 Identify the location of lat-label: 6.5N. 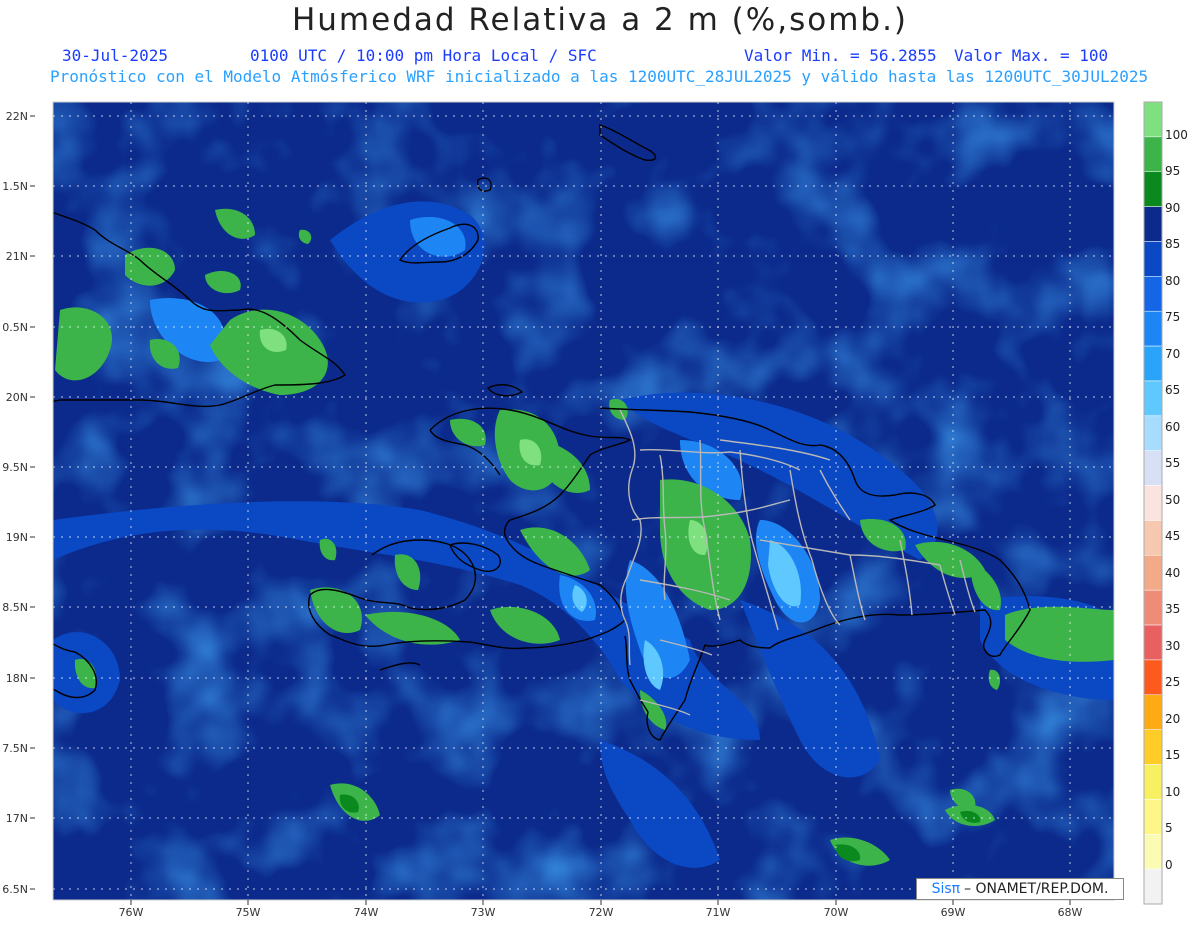
(15, 889).